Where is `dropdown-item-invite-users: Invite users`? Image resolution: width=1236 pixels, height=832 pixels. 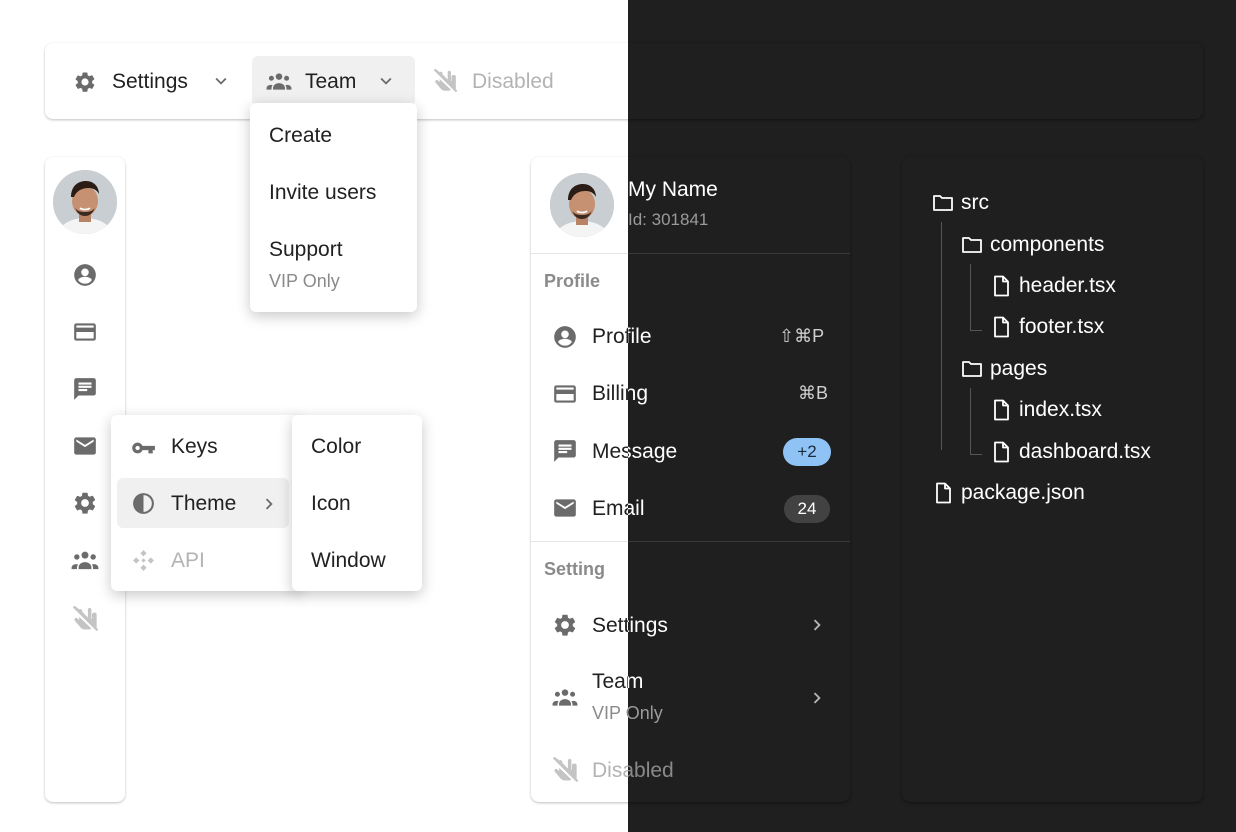 dropdown-item-invite-users: Invite users is located at coordinates (322, 193).